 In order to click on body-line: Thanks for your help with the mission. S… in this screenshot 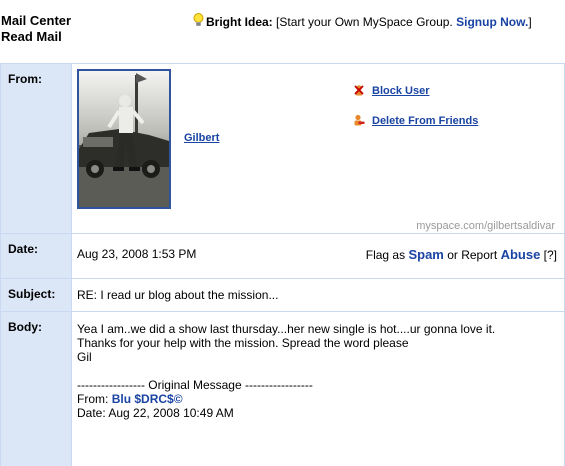, I will do `click(243, 343)`.